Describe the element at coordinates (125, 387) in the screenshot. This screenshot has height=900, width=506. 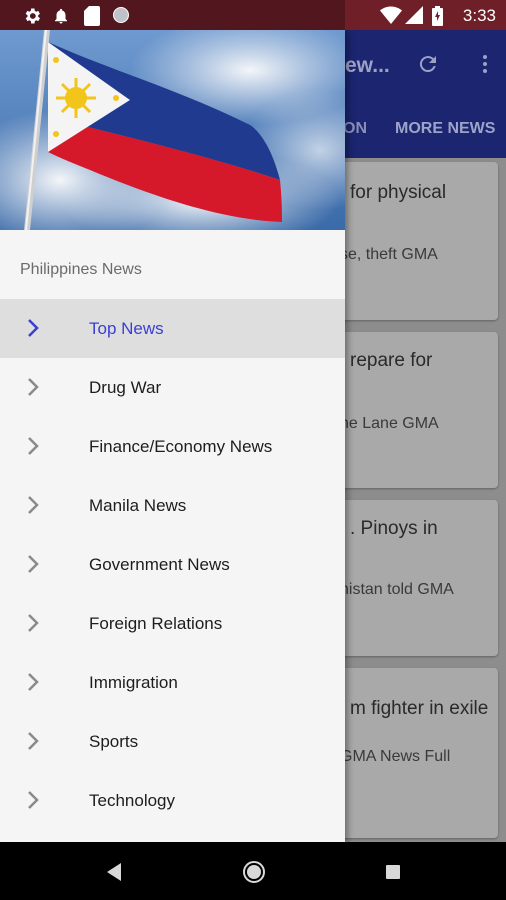
I see `drawer-item-label: Drug War` at that location.